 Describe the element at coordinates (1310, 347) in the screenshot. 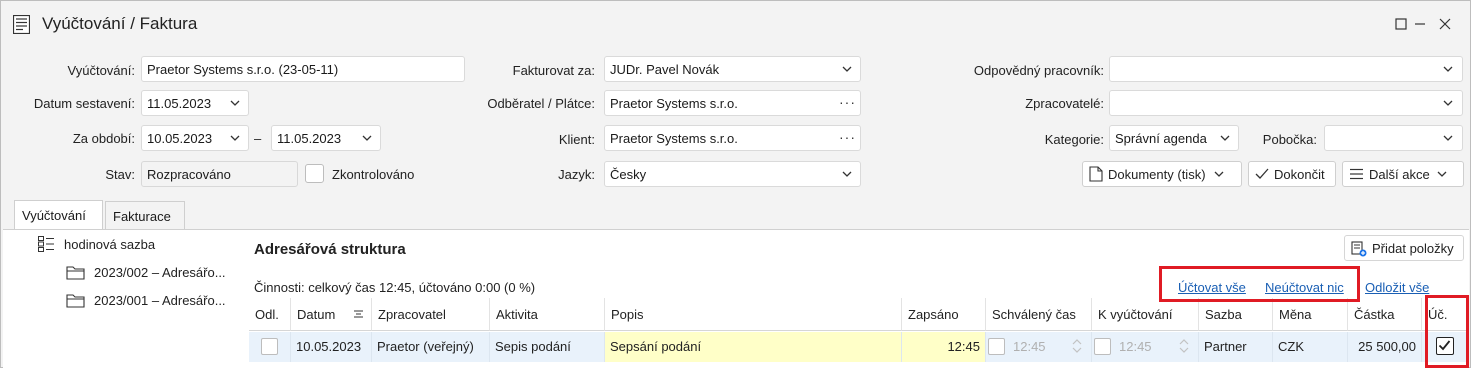

I see `cell-mena: CZK` at that location.